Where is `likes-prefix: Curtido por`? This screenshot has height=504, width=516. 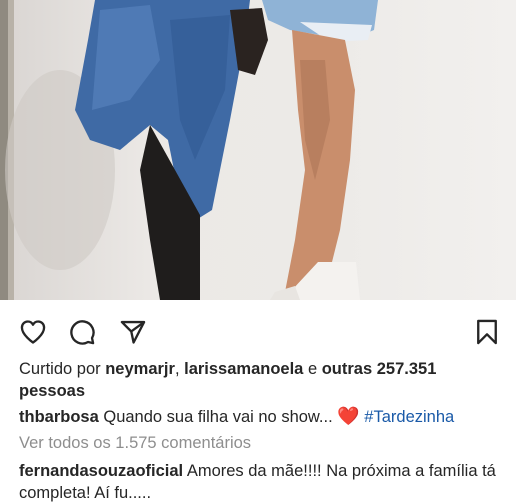 likes-prefix: Curtido por is located at coordinates (62, 369).